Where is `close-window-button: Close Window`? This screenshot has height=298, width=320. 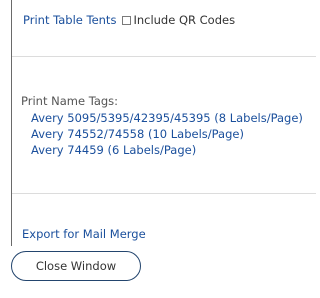 close-window-button: Close Window is located at coordinates (76, 266).